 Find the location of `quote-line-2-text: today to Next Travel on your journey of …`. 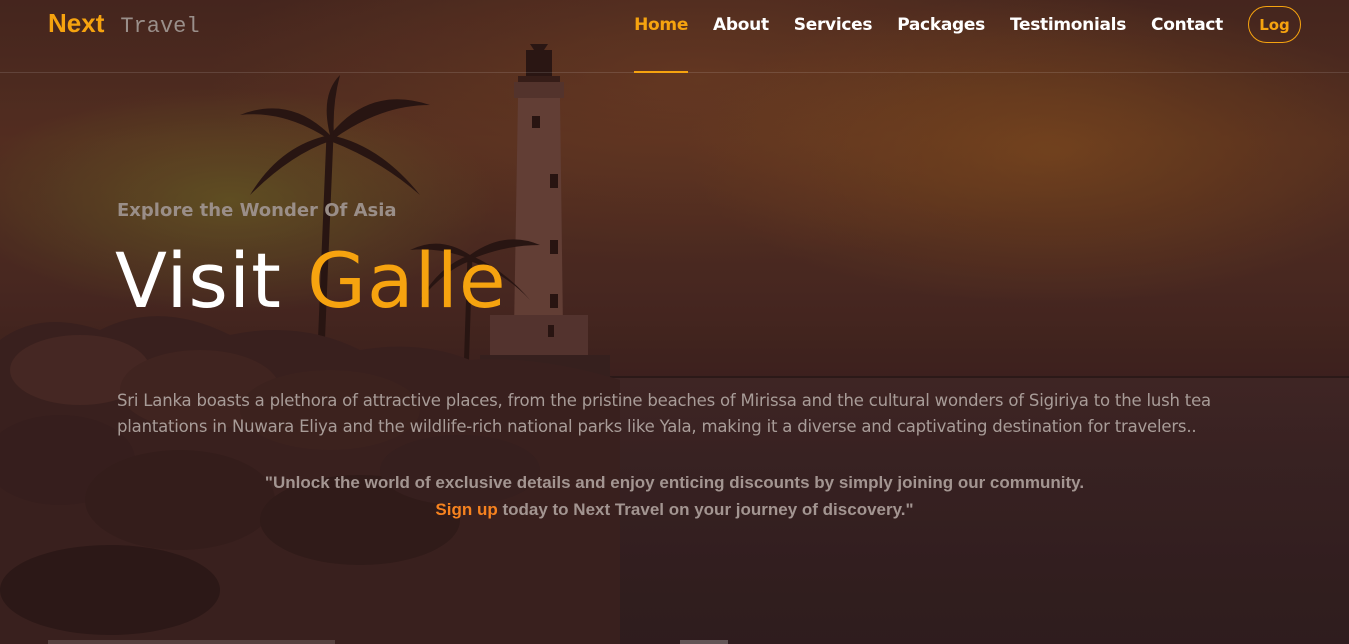

quote-line-2-text: today to Next Travel on your journey of … is located at coordinates (705, 509).